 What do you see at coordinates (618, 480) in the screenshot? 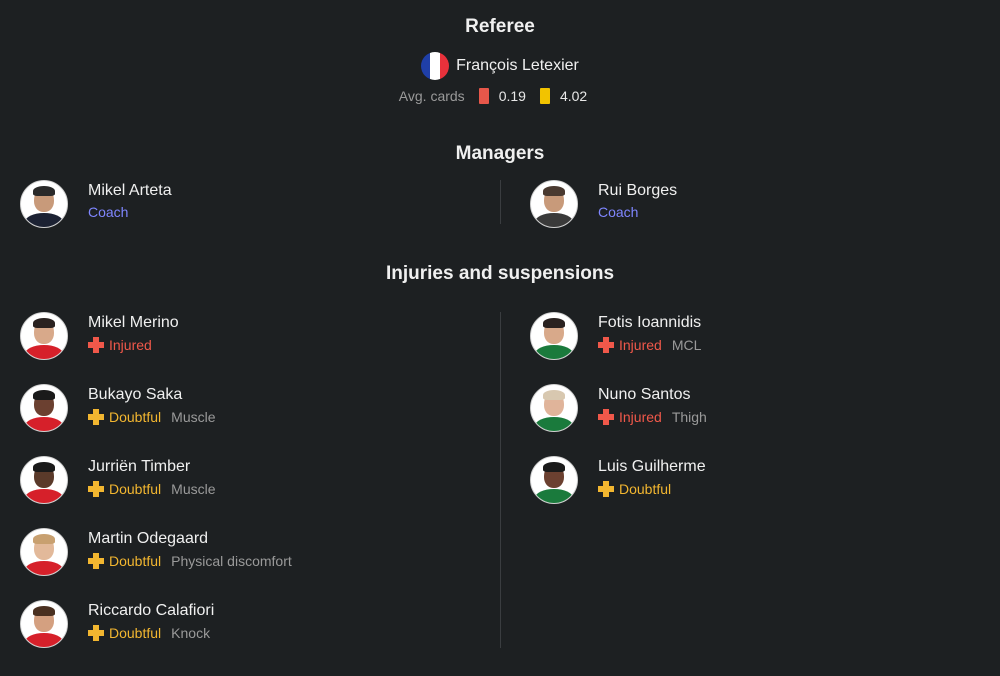
I see `injury-player-row: Luis Guilherme Doubtful` at bounding box center [618, 480].